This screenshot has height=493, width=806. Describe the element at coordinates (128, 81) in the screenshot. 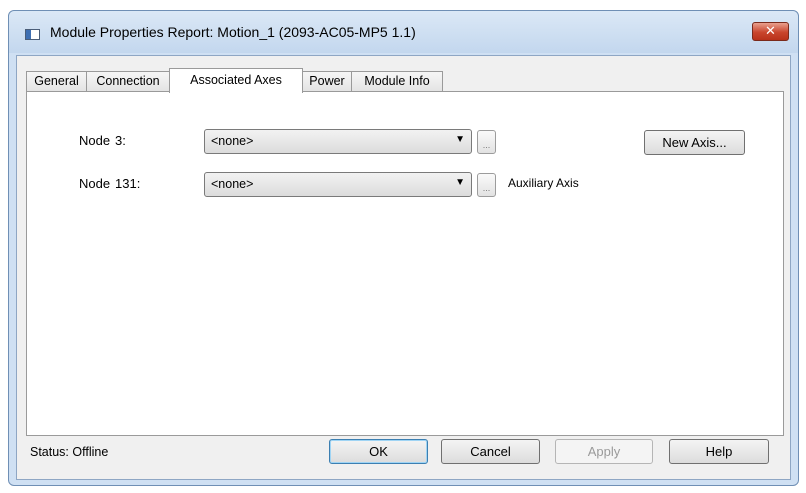

I see `tab-connection: Connection` at that location.